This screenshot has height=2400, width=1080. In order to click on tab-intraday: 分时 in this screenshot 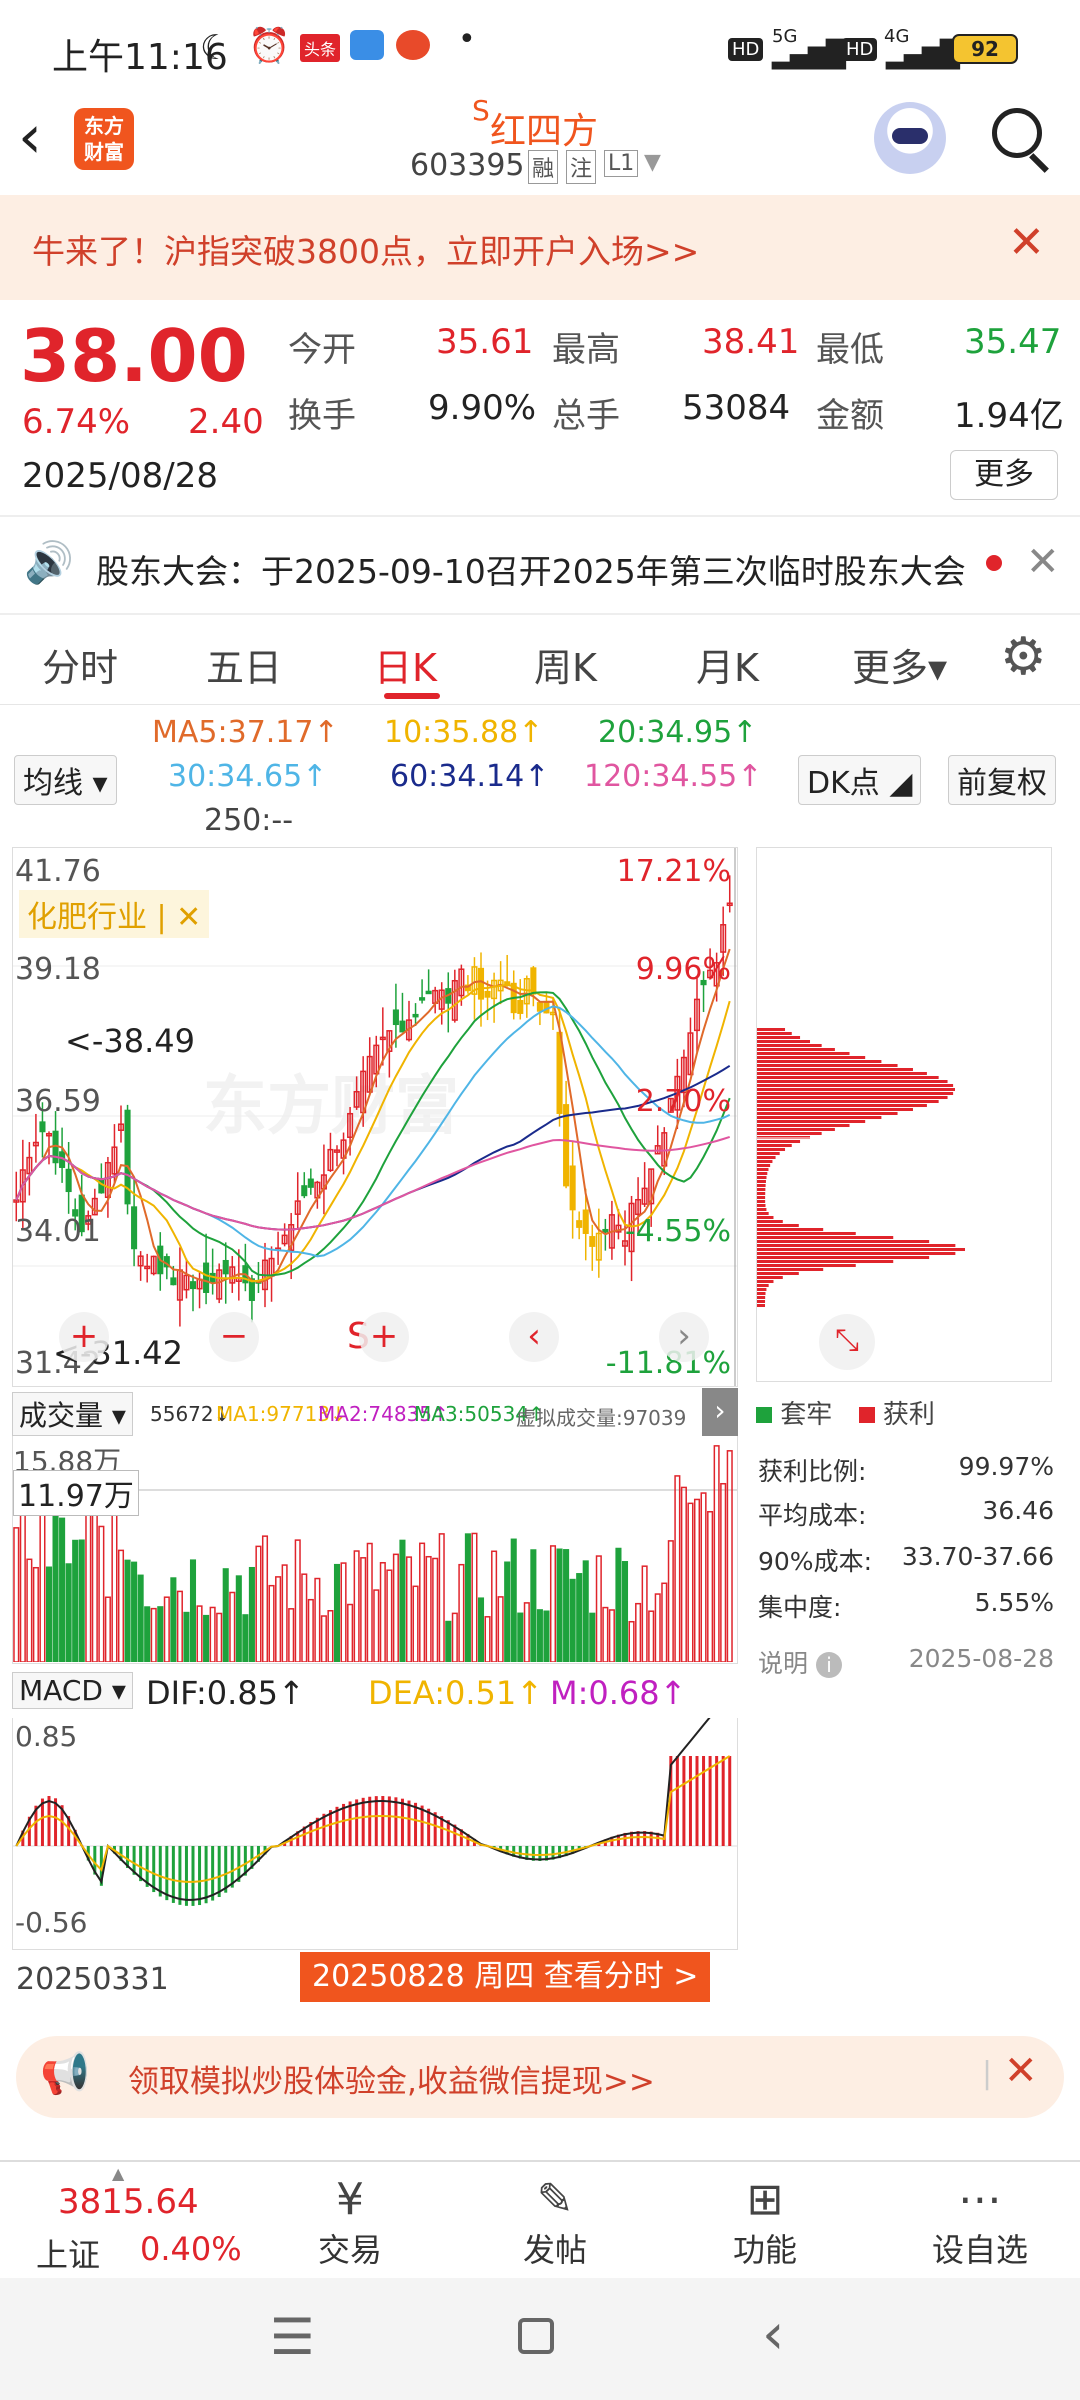, I will do `click(80, 664)`.